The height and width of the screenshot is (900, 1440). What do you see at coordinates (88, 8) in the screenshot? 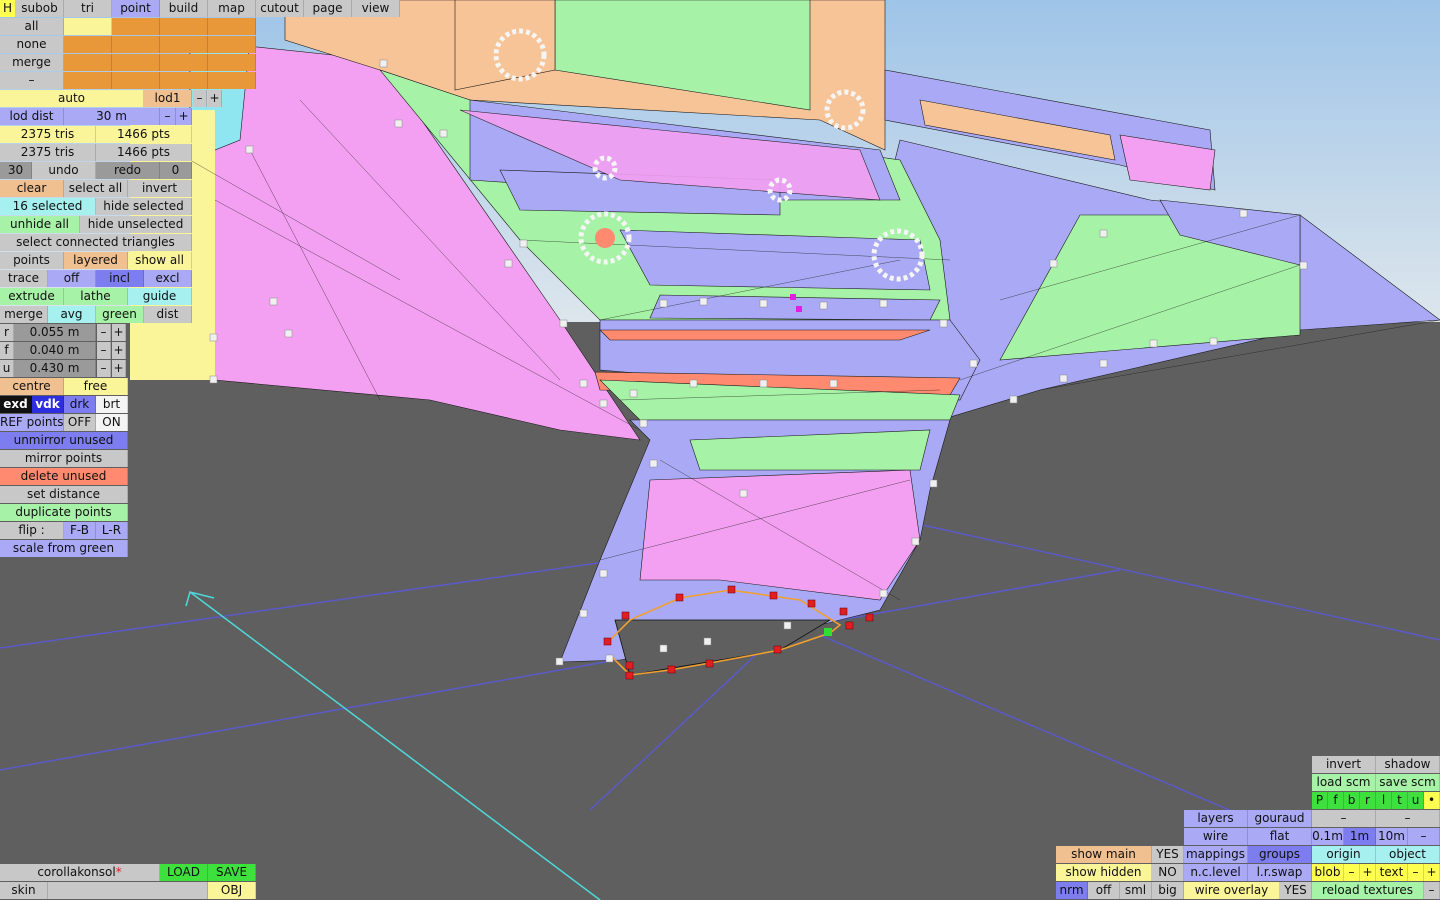
I see `tab-tri: tri` at bounding box center [88, 8].